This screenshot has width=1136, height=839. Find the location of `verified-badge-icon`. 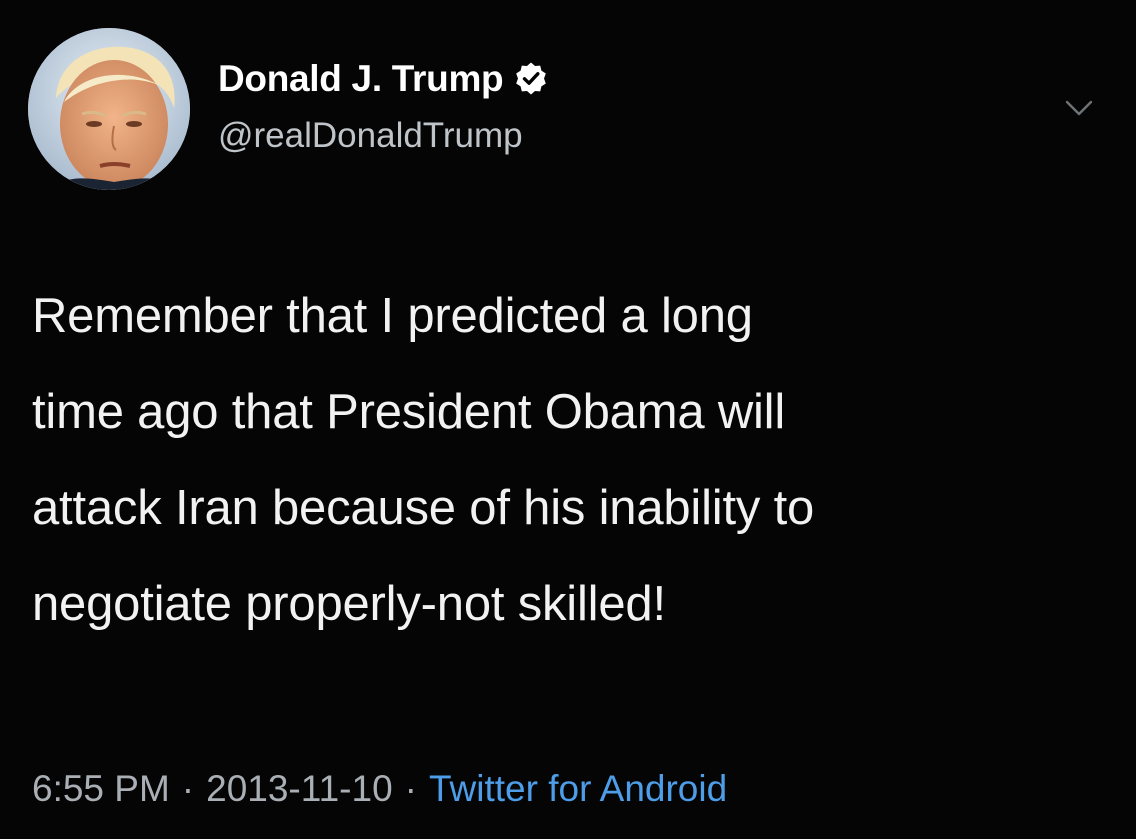

verified-badge-icon is located at coordinates (531, 79).